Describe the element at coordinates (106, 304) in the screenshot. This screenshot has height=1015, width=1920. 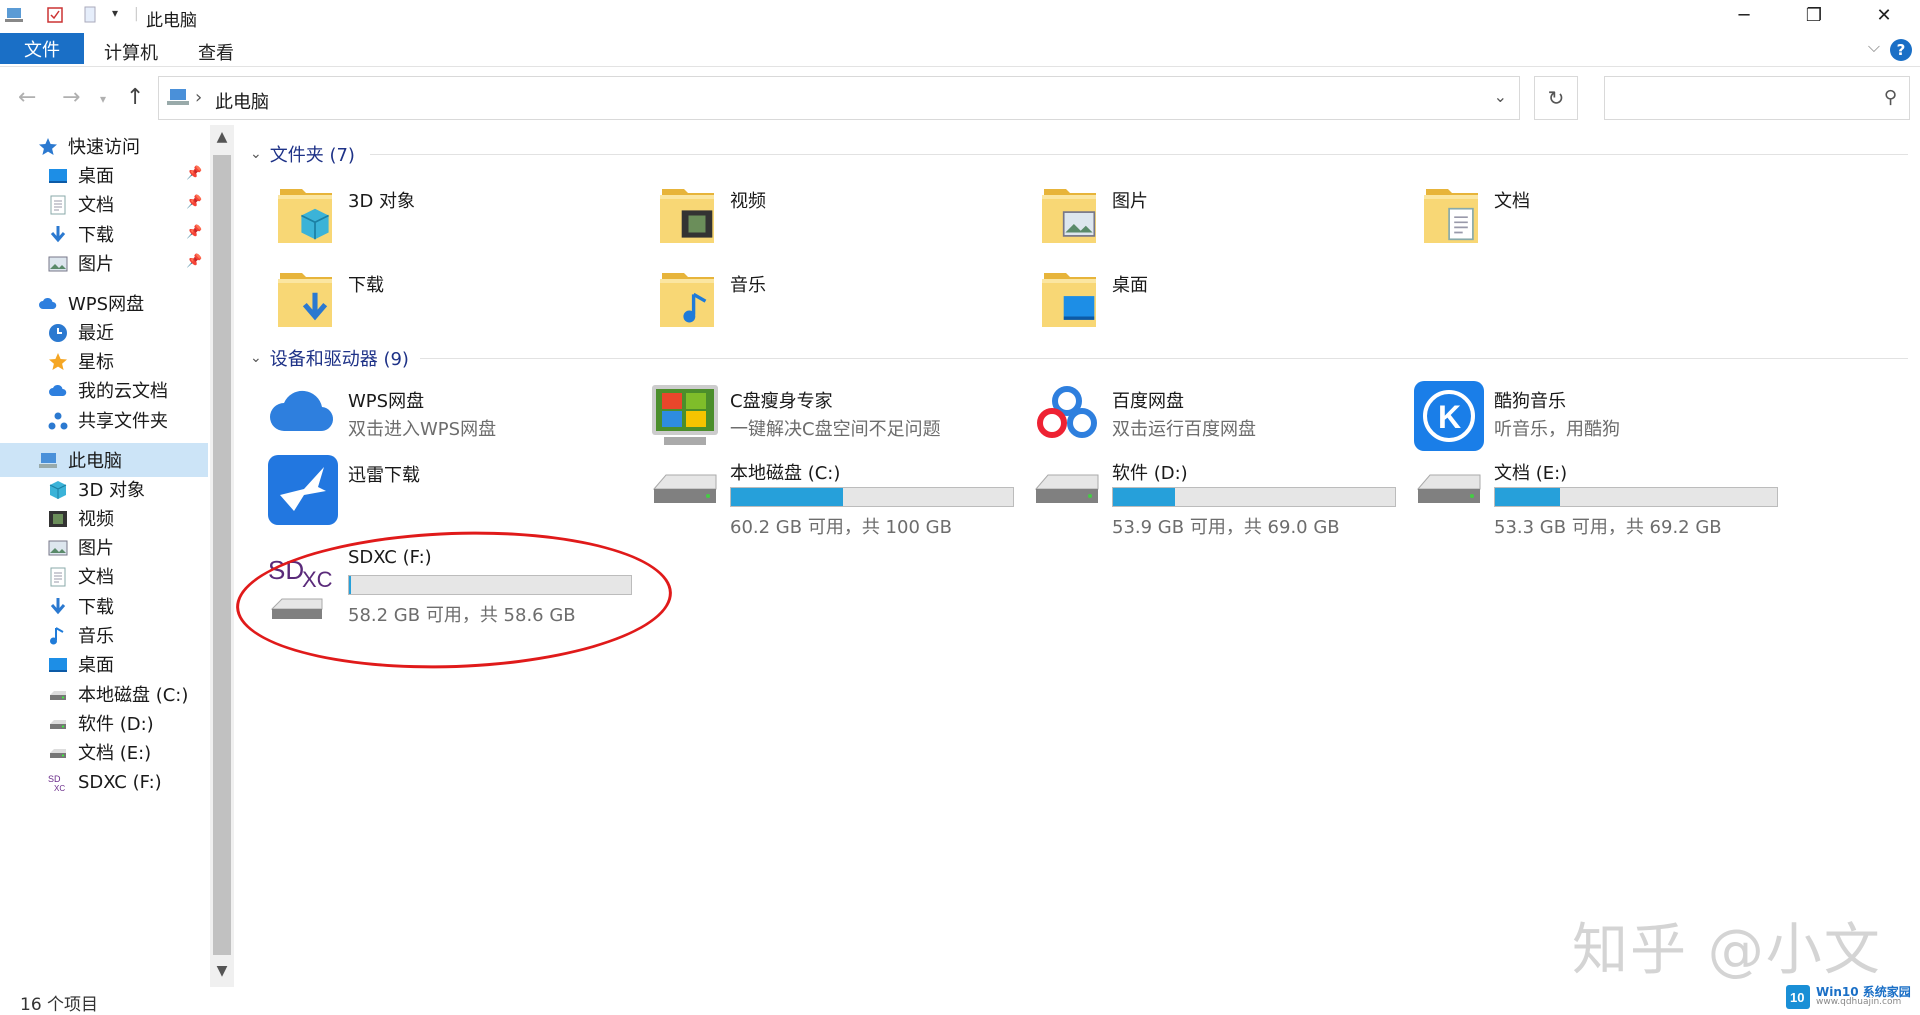
I see `sidebar-item-label: WPS网盘` at that location.